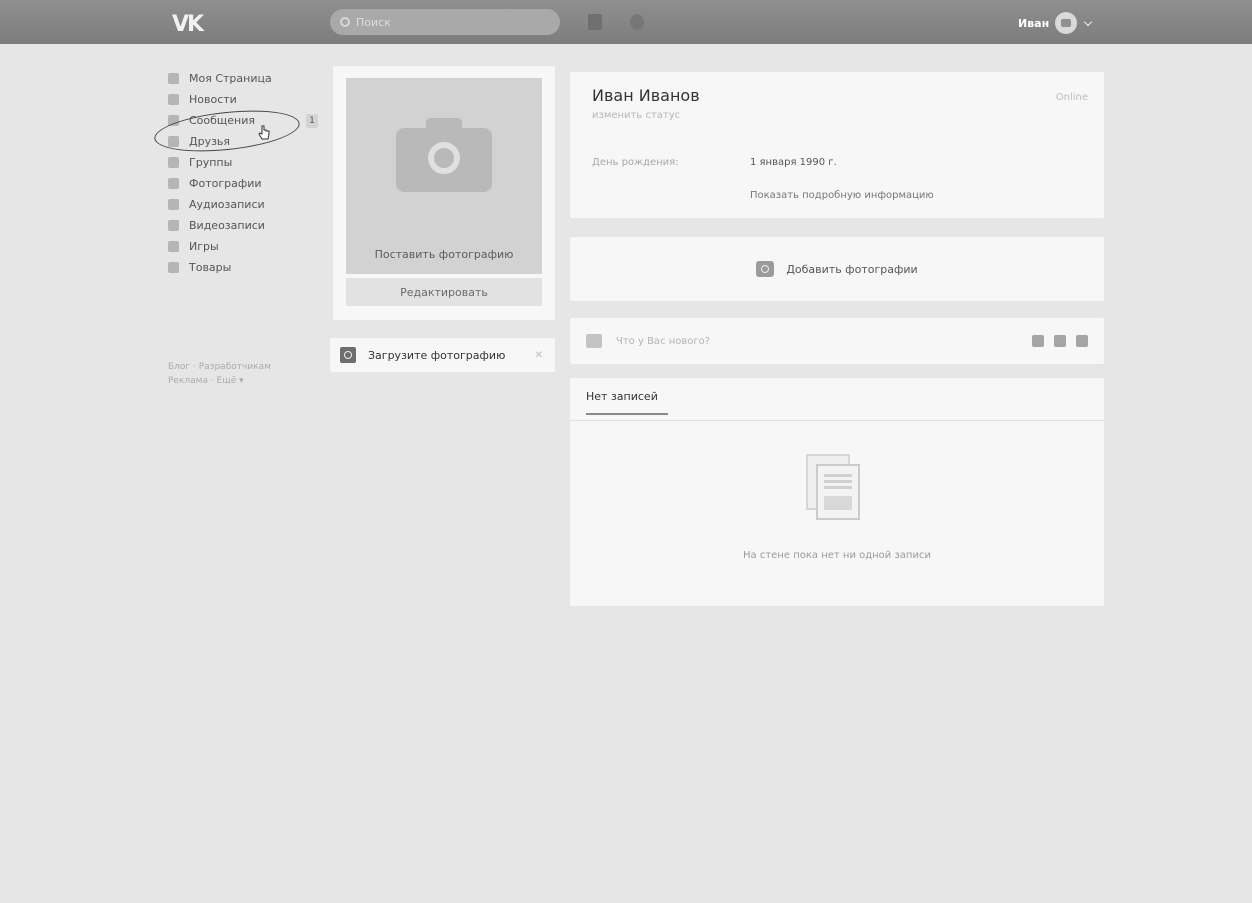 The width and height of the screenshot is (1252, 903). I want to click on games-icon, so click(173, 246).